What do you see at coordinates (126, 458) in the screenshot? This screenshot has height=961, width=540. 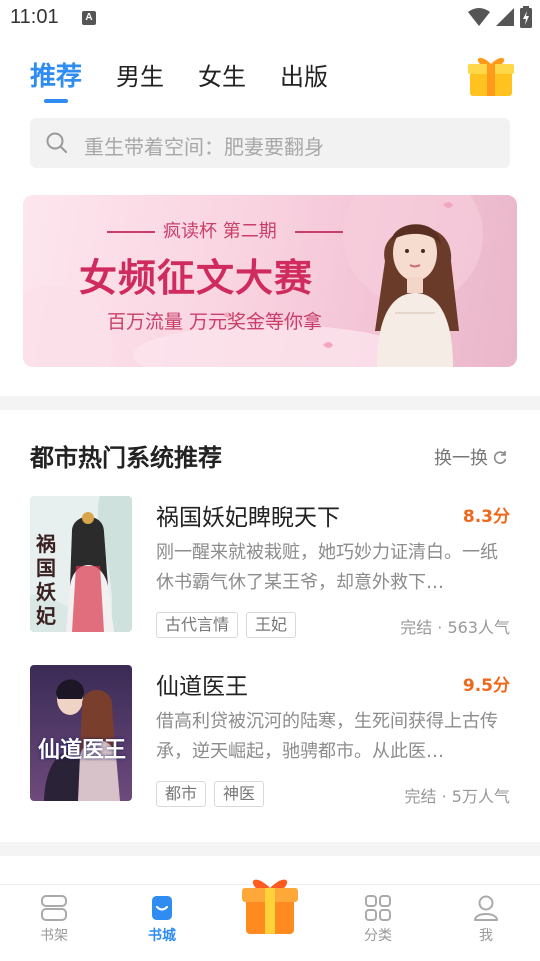 I see `section-title: 都市热门系统推荐` at bounding box center [126, 458].